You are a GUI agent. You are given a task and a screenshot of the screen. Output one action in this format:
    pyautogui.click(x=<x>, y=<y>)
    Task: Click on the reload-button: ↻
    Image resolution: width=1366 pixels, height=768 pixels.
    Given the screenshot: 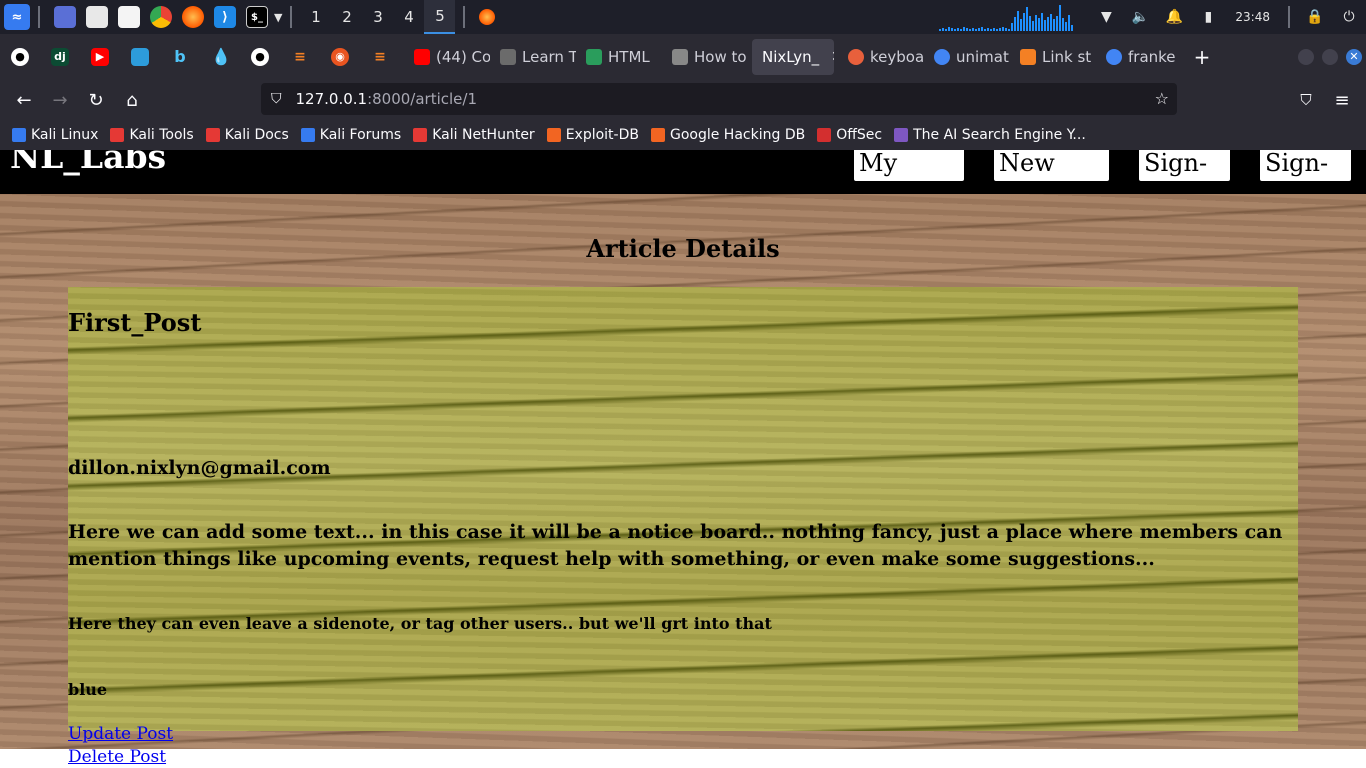 What is the action you would take?
    pyautogui.click(x=96, y=100)
    